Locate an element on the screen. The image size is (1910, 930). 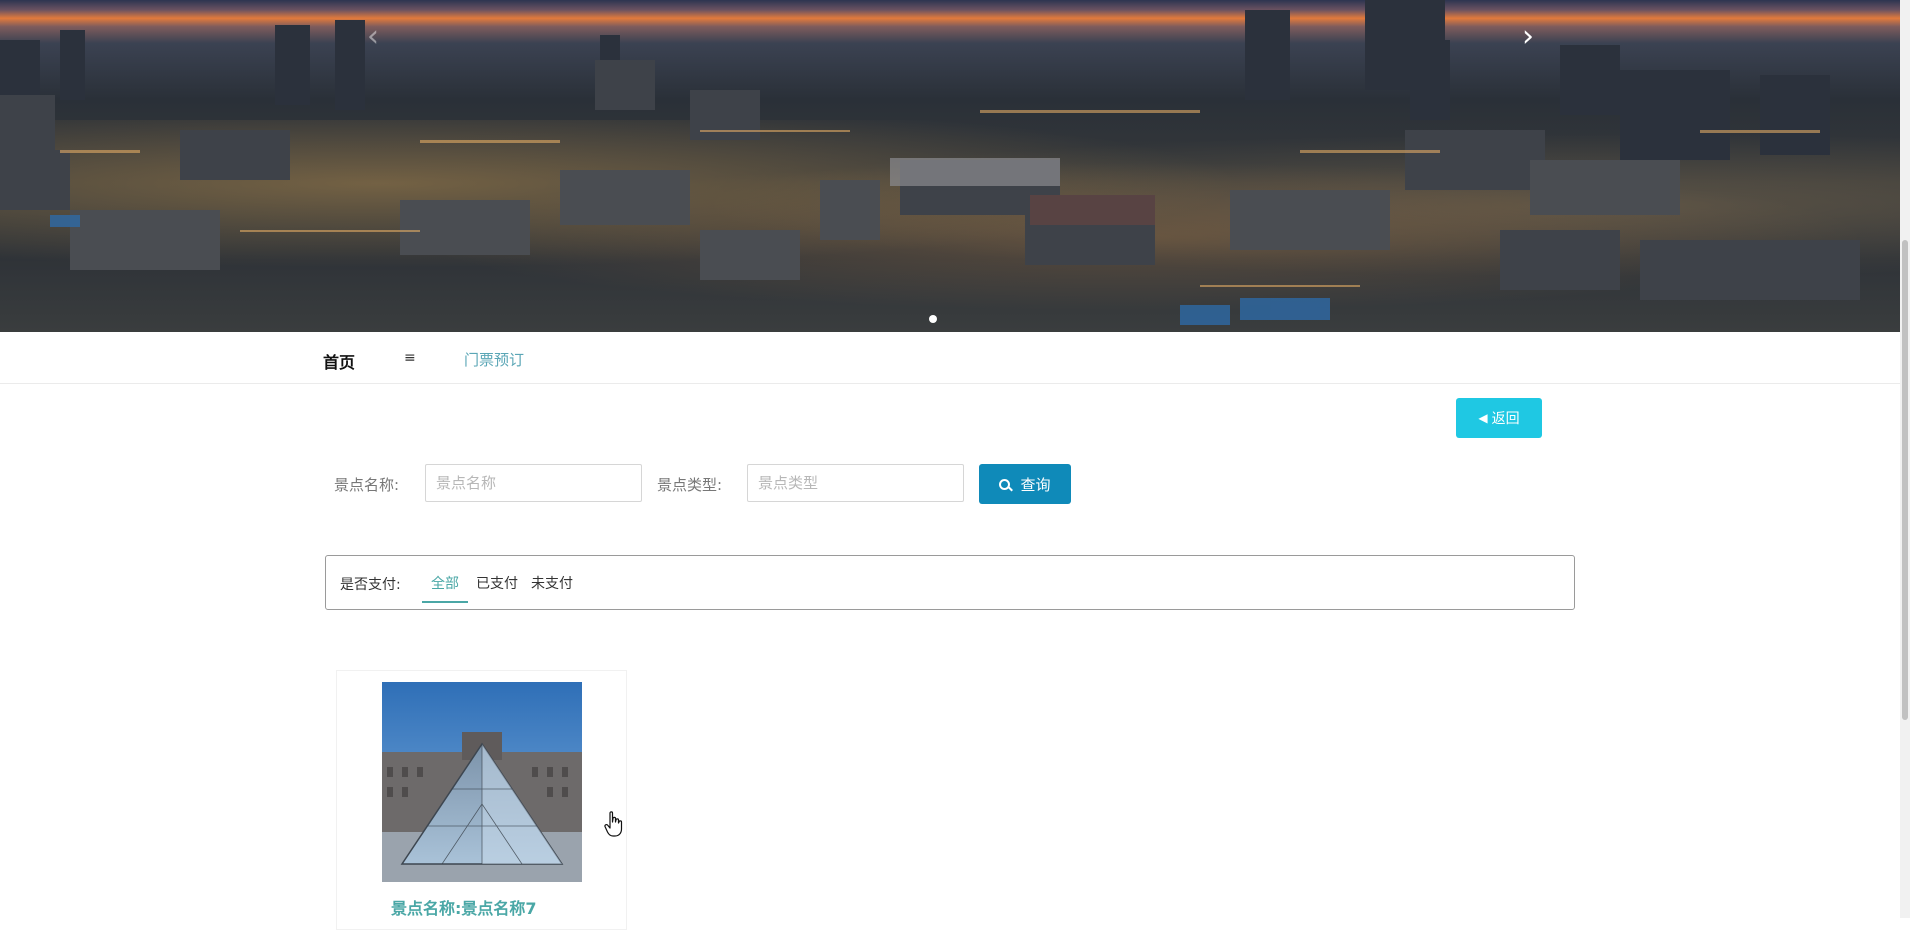
caret-left-icon: ◀ is located at coordinates (1483, 418).